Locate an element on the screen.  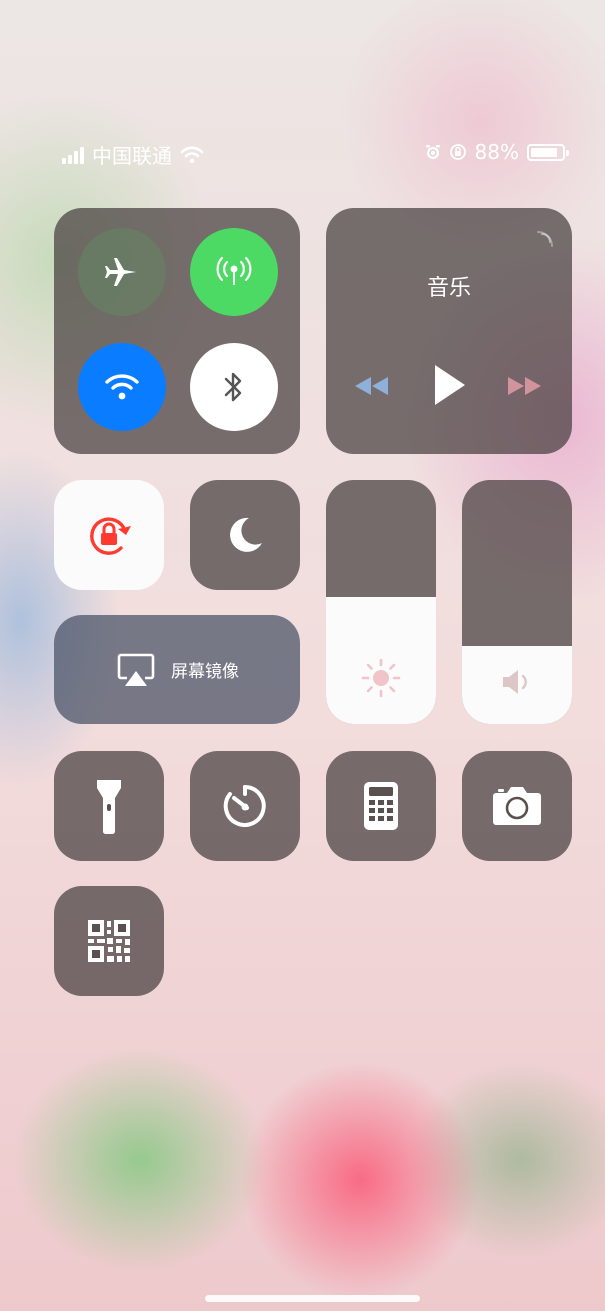
cellular-data-toggle is located at coordinates (234, 272).